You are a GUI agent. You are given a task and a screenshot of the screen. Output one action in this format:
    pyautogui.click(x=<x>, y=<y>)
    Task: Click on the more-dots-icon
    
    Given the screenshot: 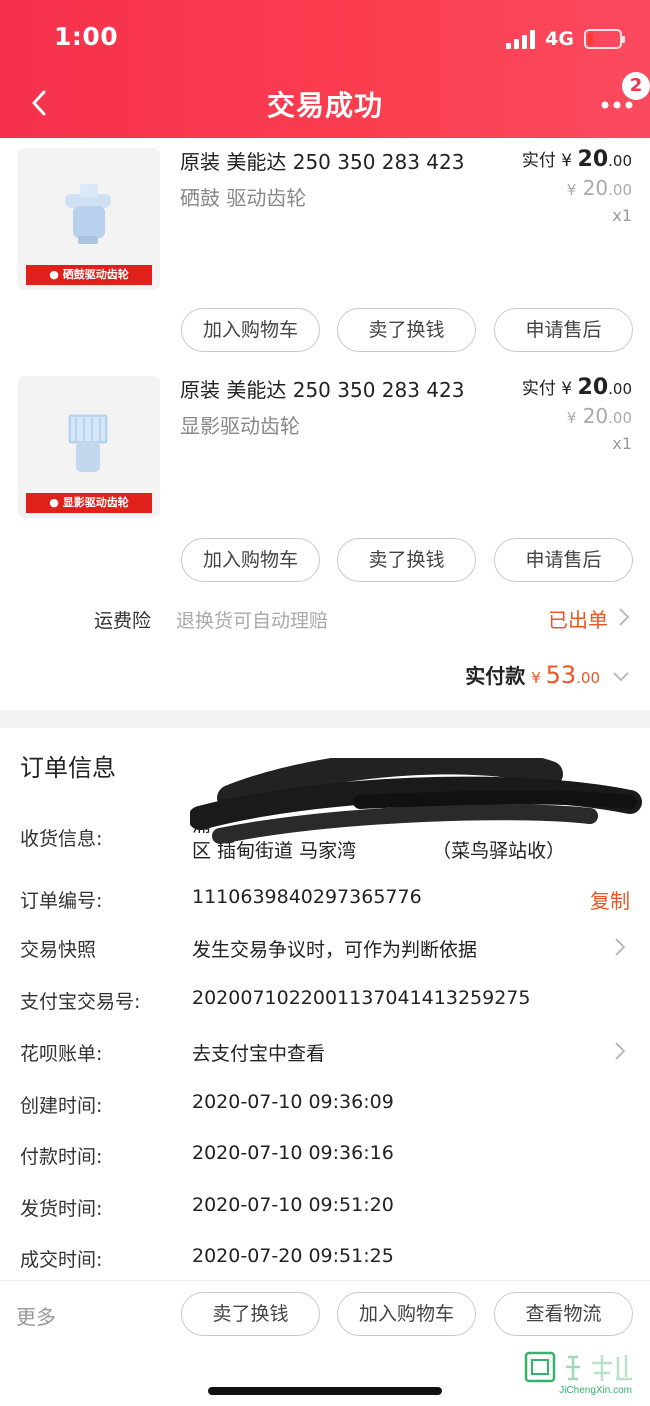 What is the action you would take?
    pyautogui.click(x=617, y=105)
    